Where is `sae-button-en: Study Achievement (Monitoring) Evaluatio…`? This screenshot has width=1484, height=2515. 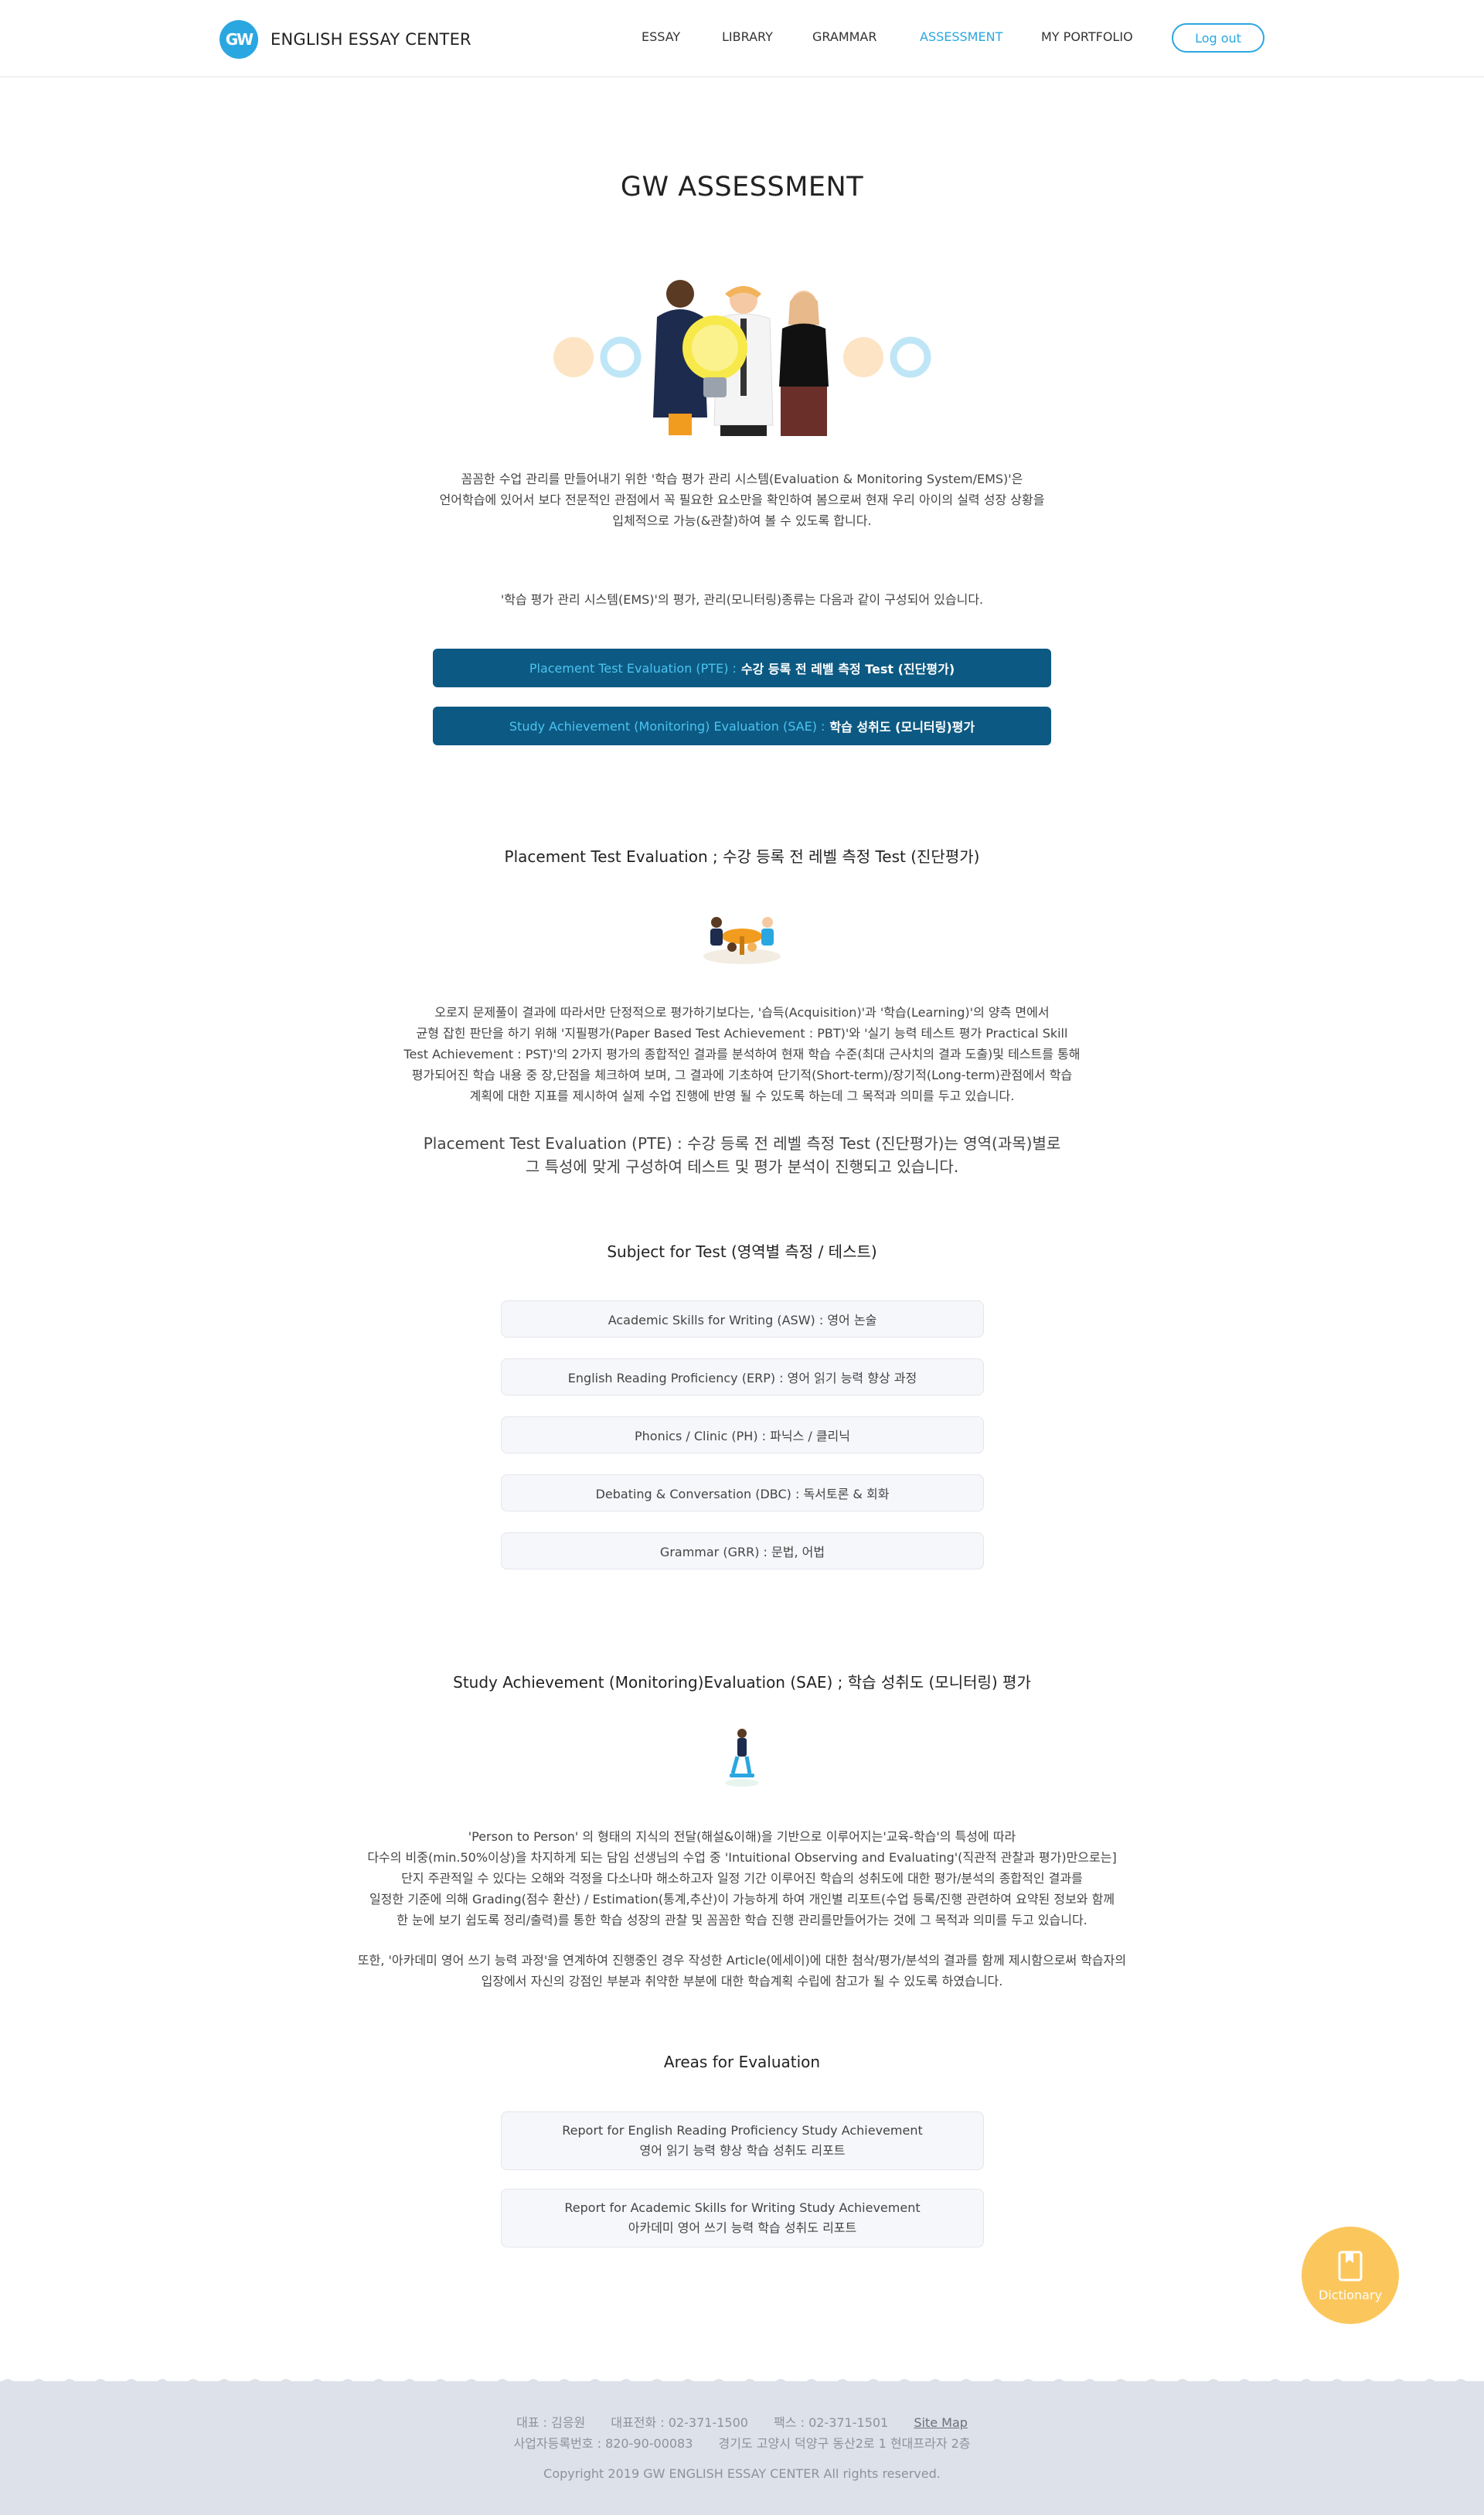
sae-button-en: Study Achievement (Monitoring) Evaluatio… is located at coordinates (667, 726).